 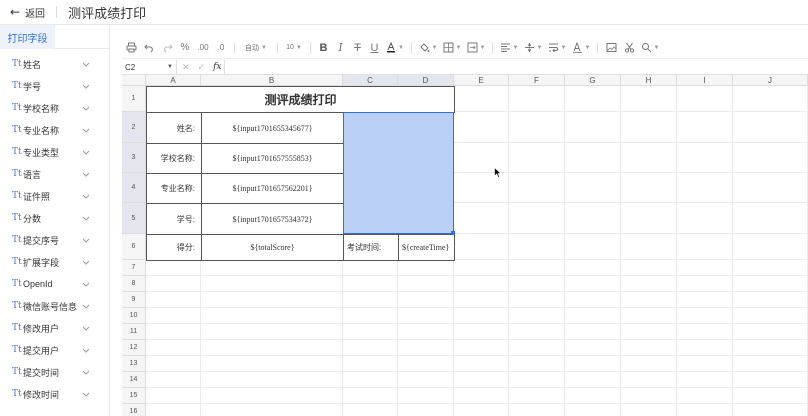 What do you see at coordinates (54, 306) in the screenshot?
I see `field-item: Tt 微信账号信息` at bounding box center [54, 306].